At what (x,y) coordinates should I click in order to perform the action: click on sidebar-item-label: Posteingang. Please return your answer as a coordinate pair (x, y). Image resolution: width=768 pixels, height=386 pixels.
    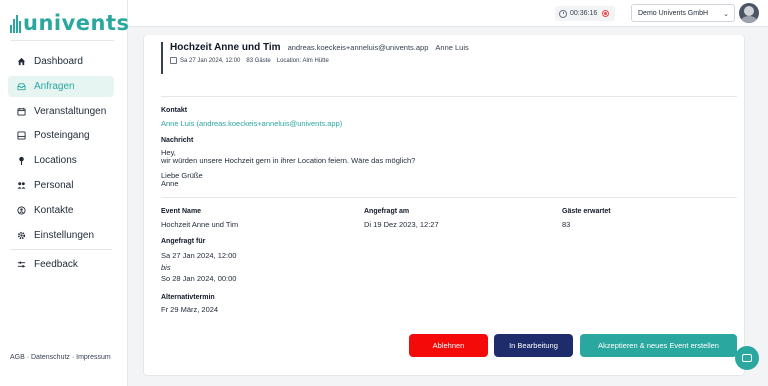
    Looking at the image, I should click on (62, 136).